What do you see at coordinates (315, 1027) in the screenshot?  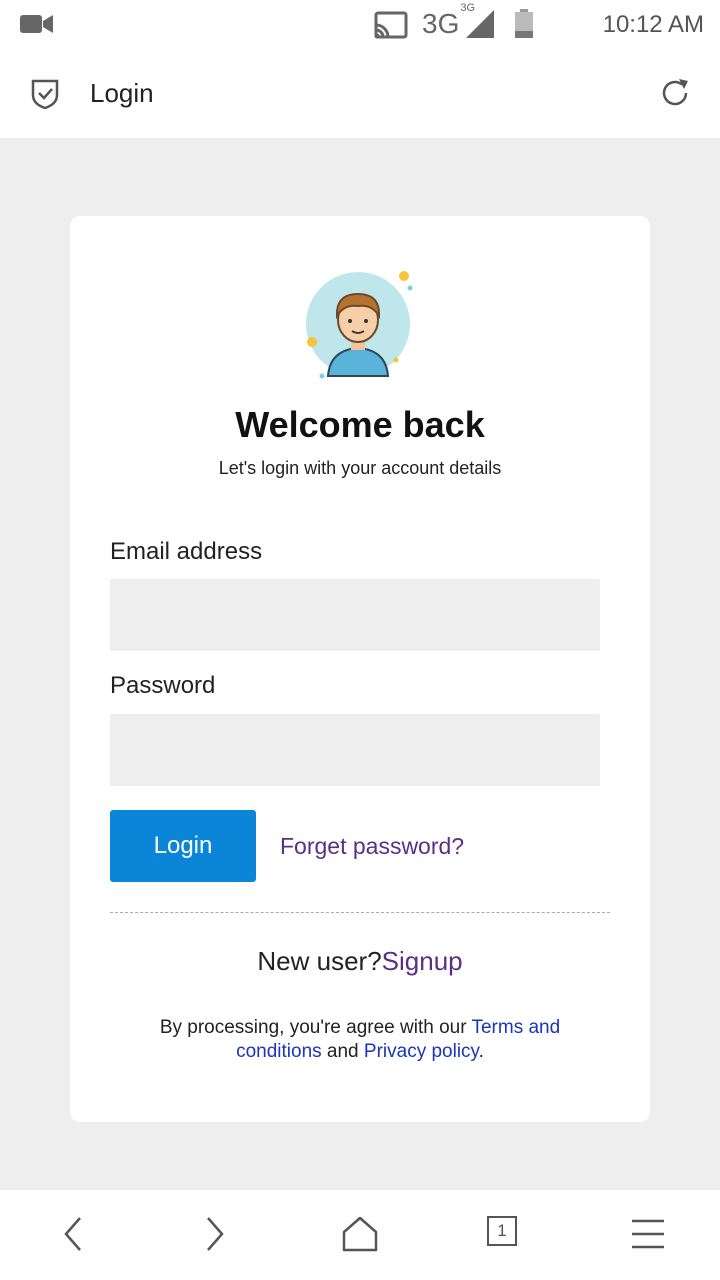 I see `terms-prefix: By processing, you're agree with our` at bounding box center [315, 1027].